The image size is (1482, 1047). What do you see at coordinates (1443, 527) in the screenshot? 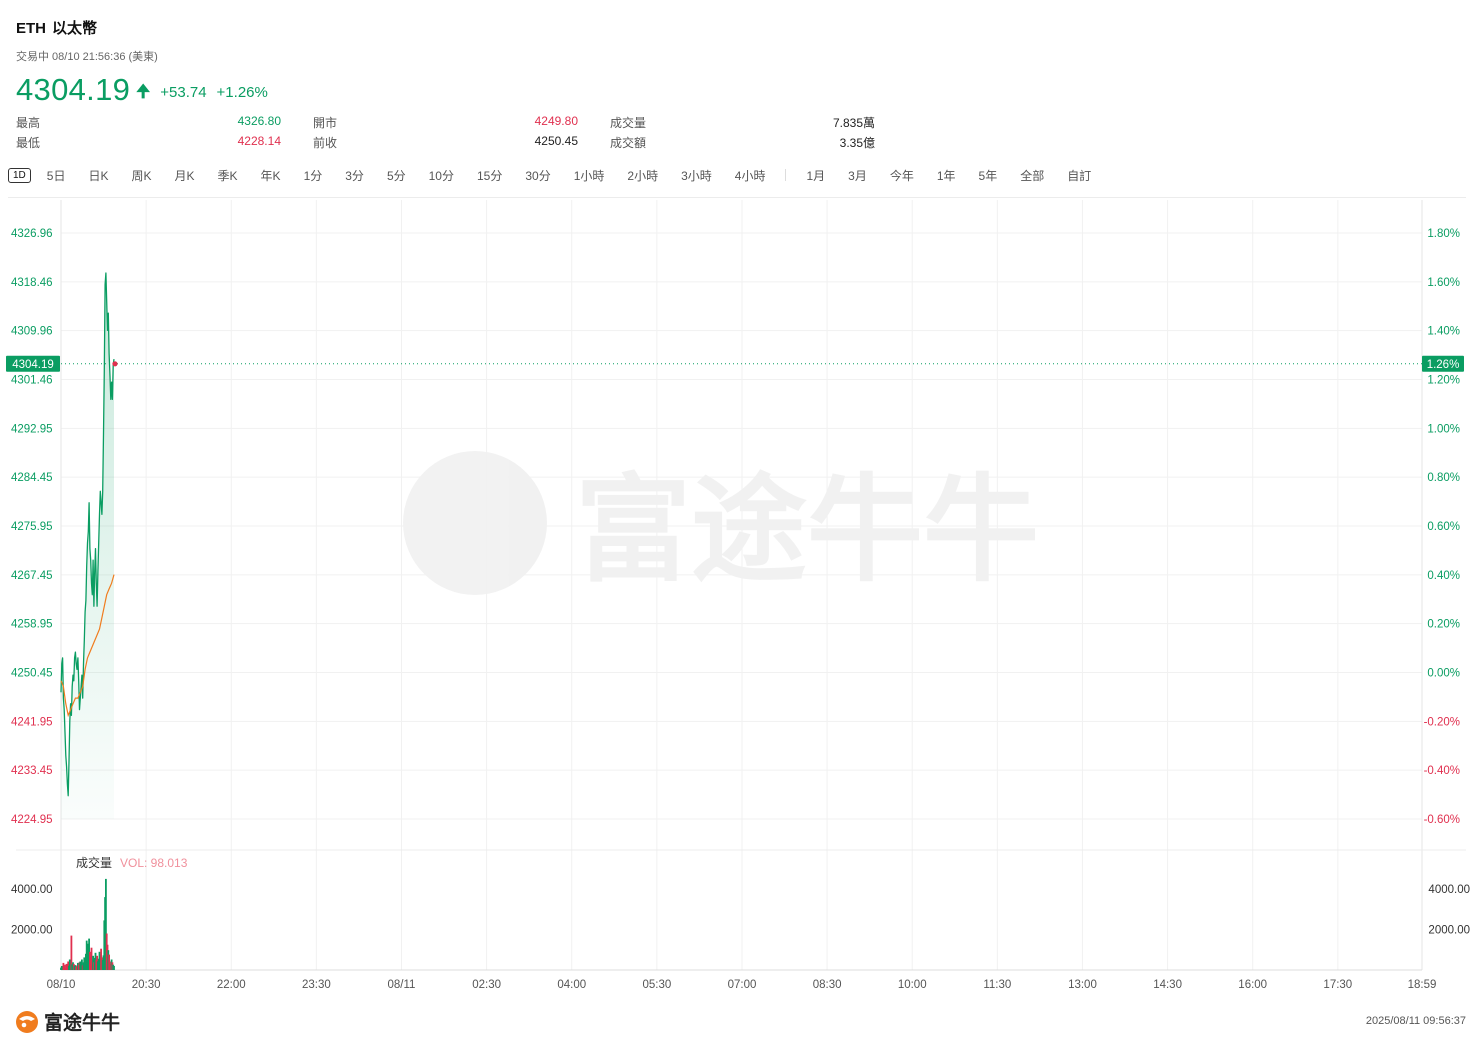
I see `pct-tick-label: 0.60%` at bounding box center [1443, 527].